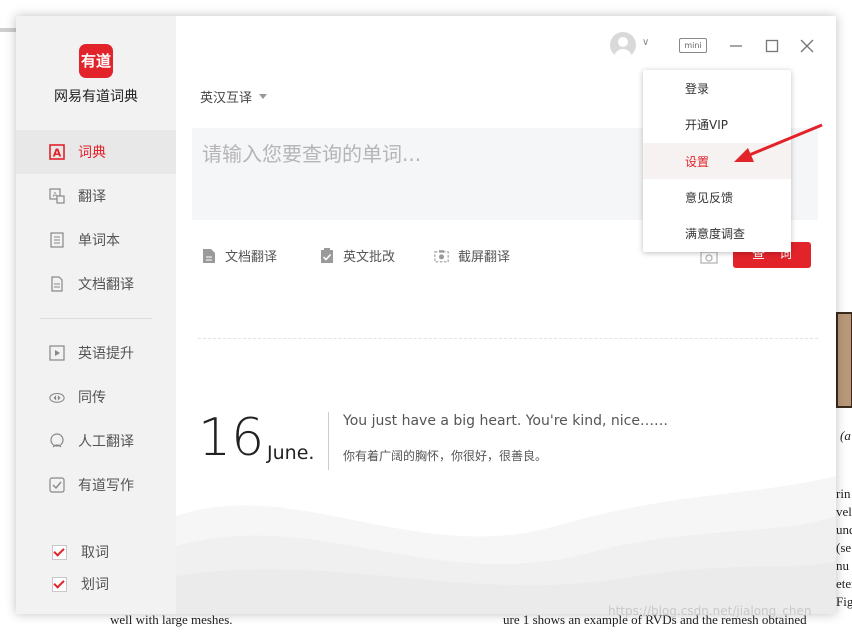  I want to click on document-translate-tool: 文档翻译, so click(239, 255).